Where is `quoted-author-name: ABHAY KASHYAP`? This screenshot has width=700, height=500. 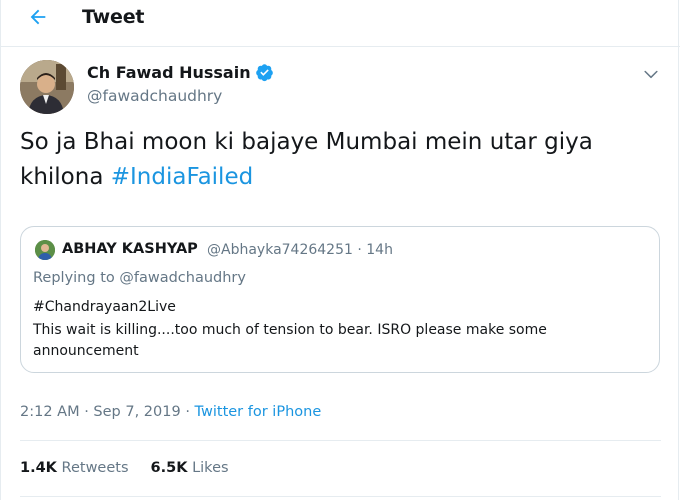 quoted-author-name: ABHAY KASHYAP is located at coordinates (130, 249).